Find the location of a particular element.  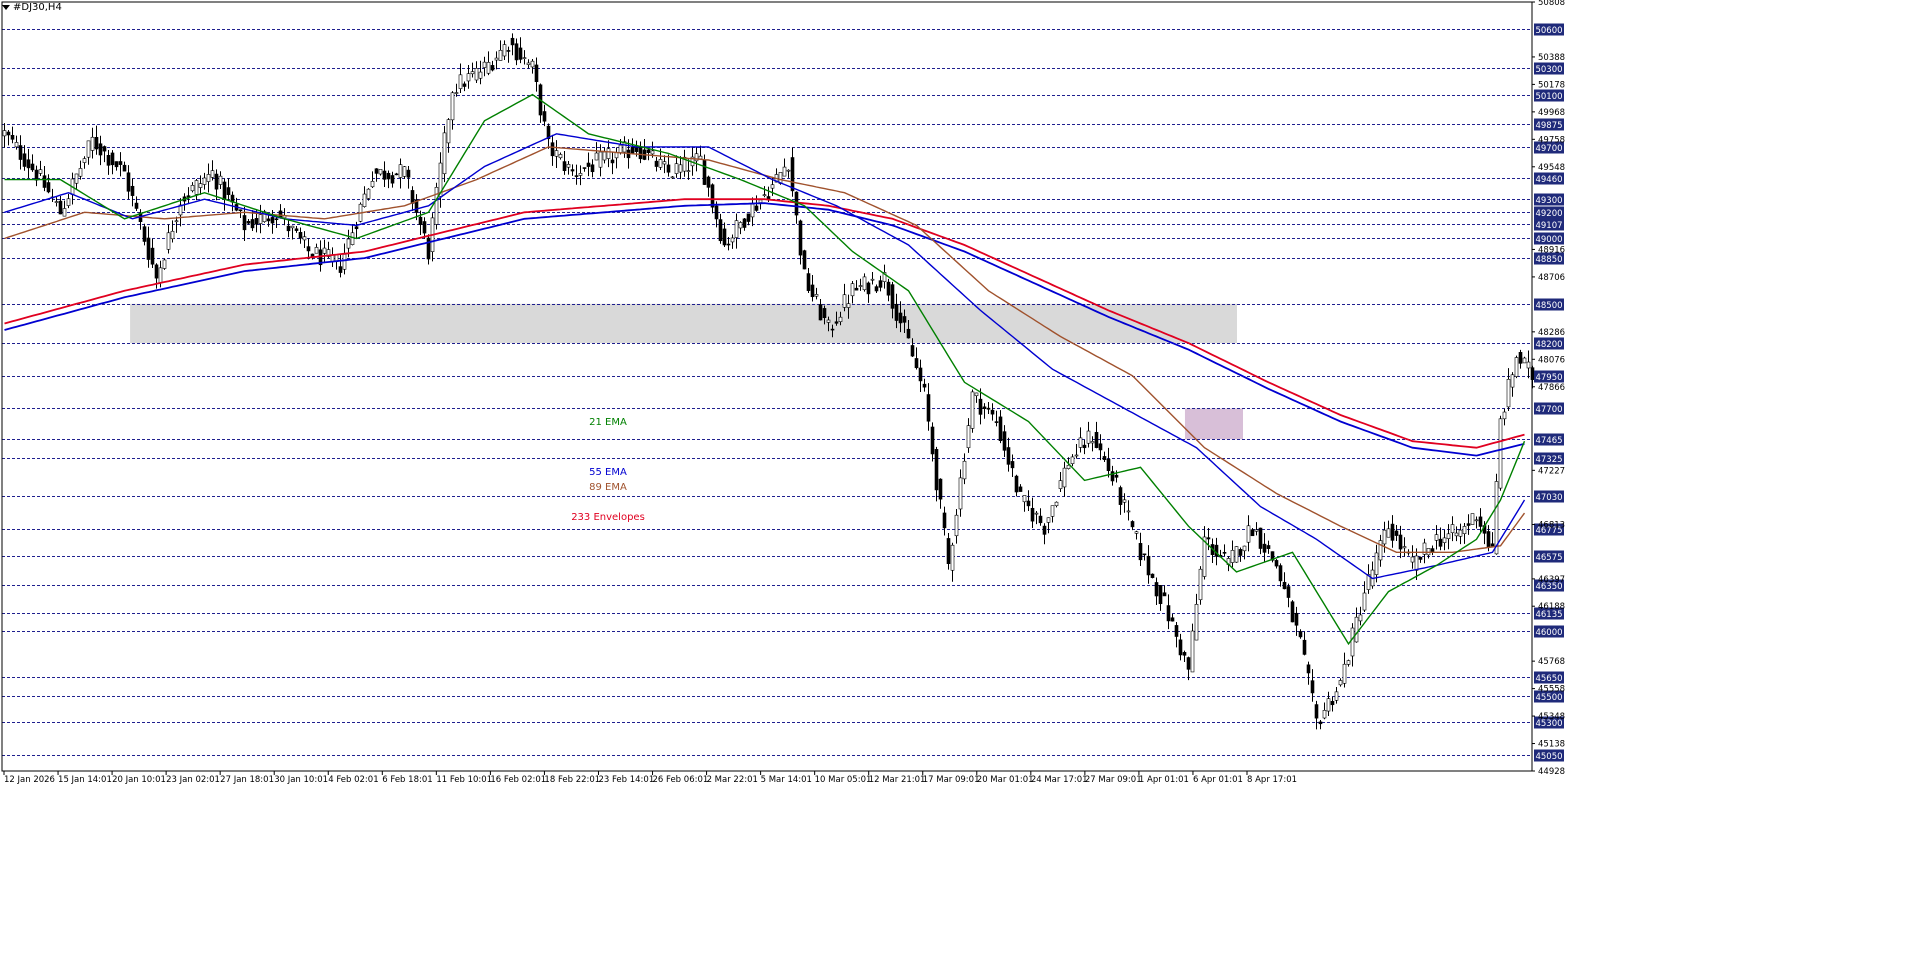

level-price-label: 47030 is located at coordinates (1548, 498).